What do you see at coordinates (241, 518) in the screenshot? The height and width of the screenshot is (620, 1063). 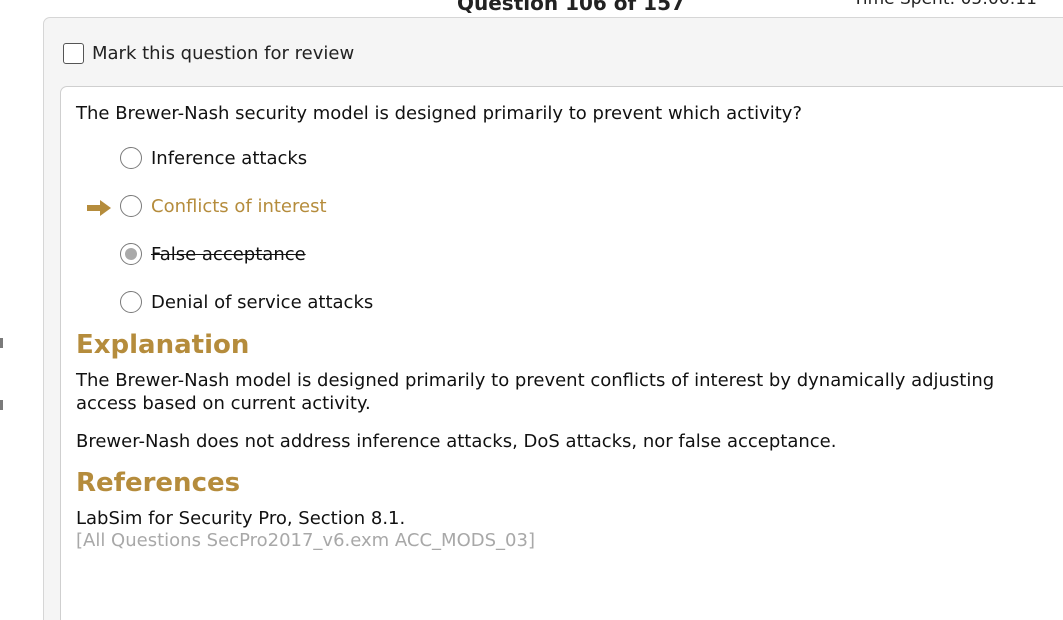 I see `reference-citation: LabSim for Security Pro, Section 8.1.` at bounding box center [241, 518].